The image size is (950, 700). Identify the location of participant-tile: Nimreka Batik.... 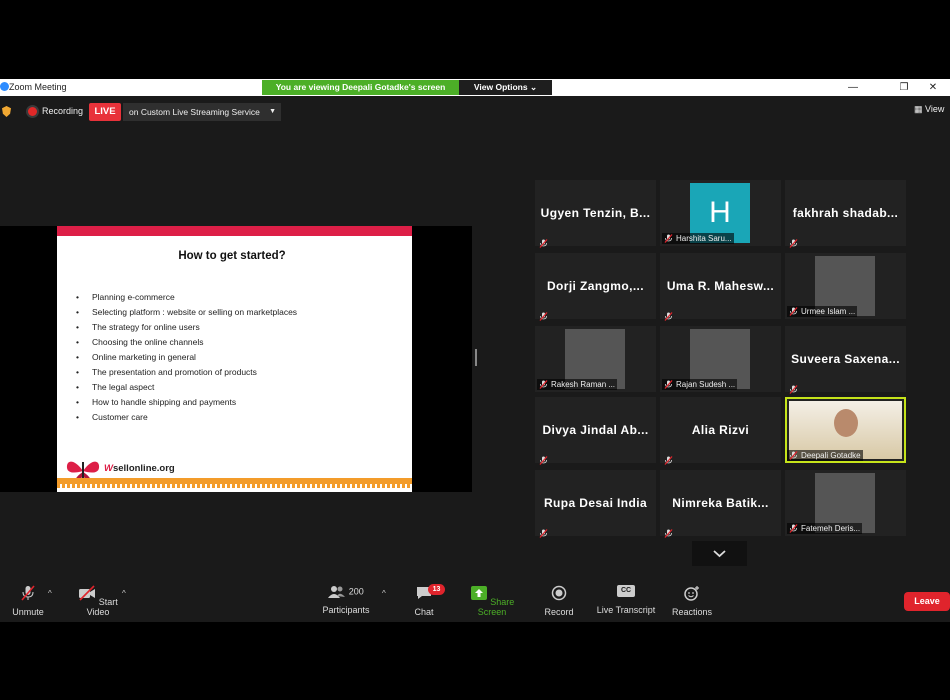
(720, 504).